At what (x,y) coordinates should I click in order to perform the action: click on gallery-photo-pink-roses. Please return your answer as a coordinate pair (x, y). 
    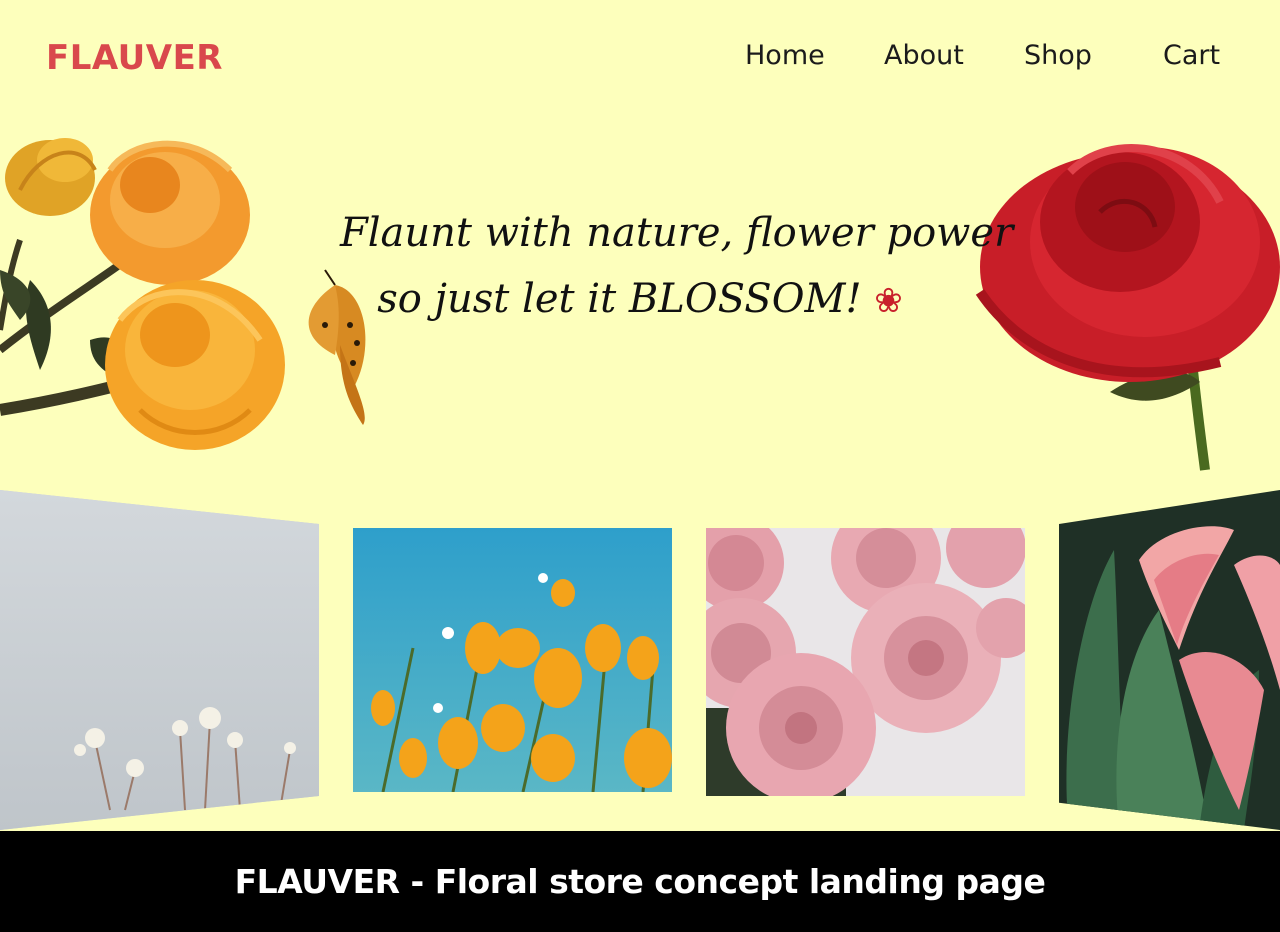
    Looking at the image, I should click on (865, 662).